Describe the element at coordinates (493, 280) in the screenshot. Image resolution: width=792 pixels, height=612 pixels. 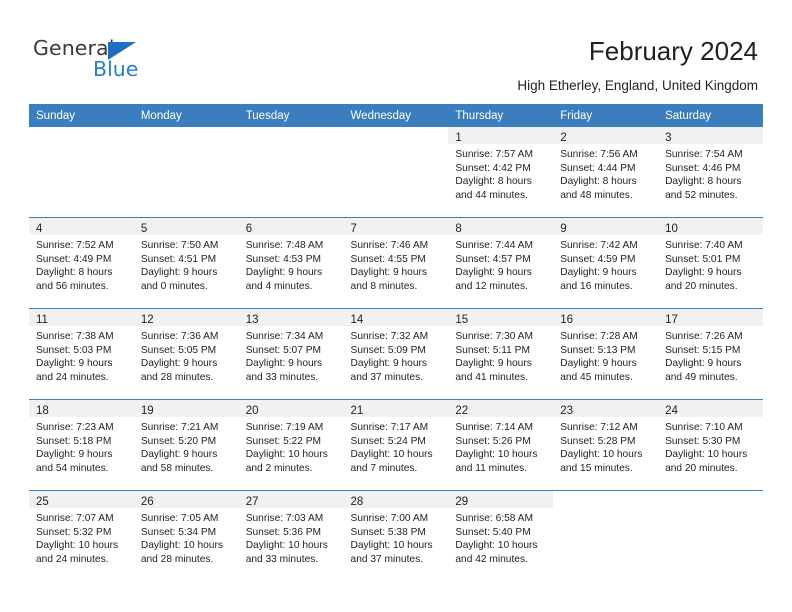
I see `daylight-text: Daylight: 9 hours and 12 minutes.` at that location.